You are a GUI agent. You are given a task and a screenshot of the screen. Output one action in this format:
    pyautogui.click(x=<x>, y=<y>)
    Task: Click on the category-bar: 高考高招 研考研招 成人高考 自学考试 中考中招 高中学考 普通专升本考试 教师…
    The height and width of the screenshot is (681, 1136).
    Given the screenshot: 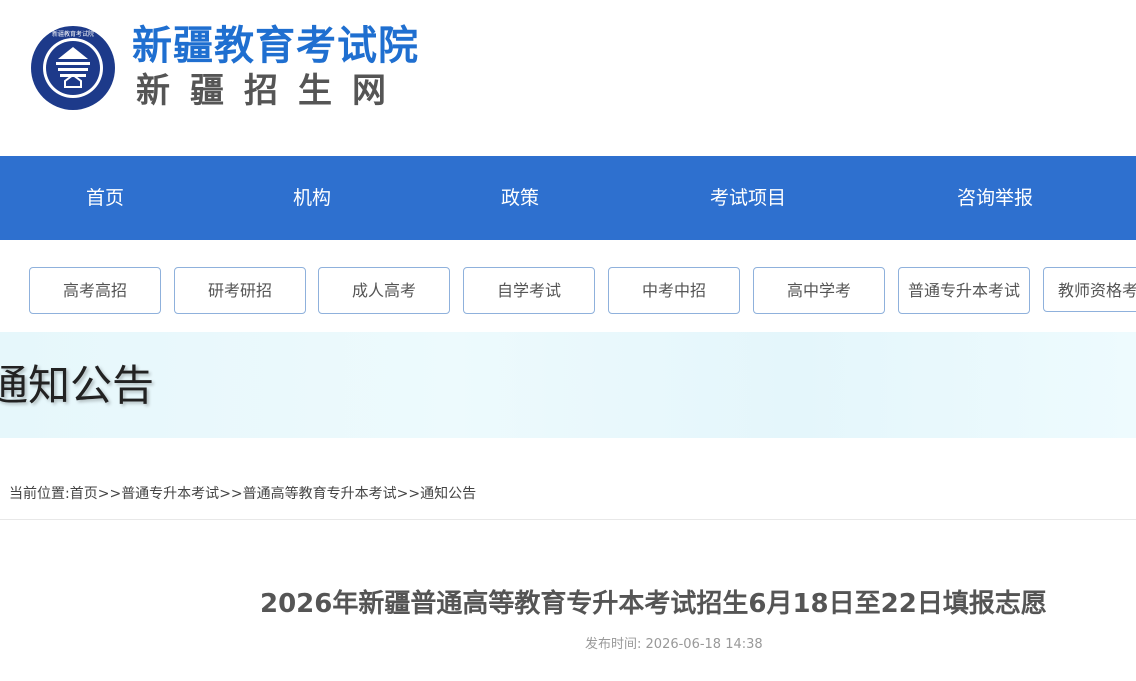 What is the action you would take?
    pyautogui.click(x=568, y=291)
    